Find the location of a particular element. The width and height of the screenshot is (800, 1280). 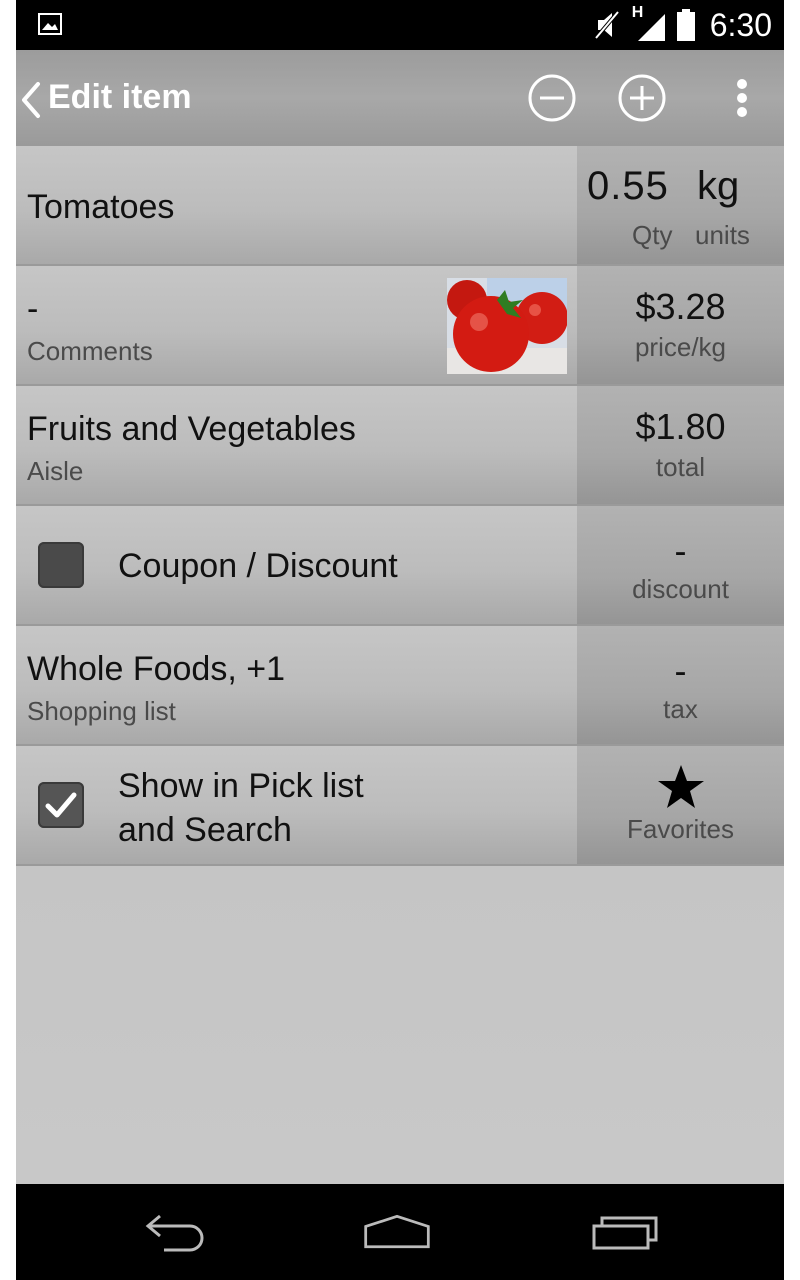

pick-list-label-2: and Search is located at coordinates (205, 830).